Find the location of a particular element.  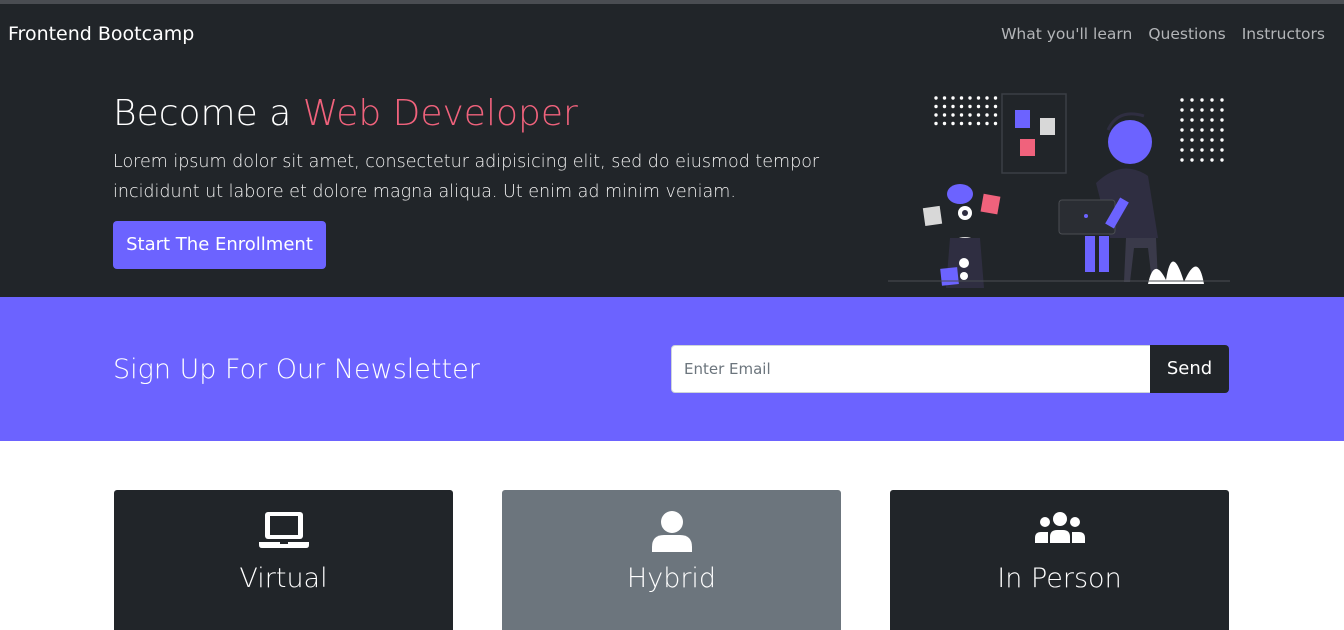

card-in-person: In Person is located at coordinates (1059, 560).